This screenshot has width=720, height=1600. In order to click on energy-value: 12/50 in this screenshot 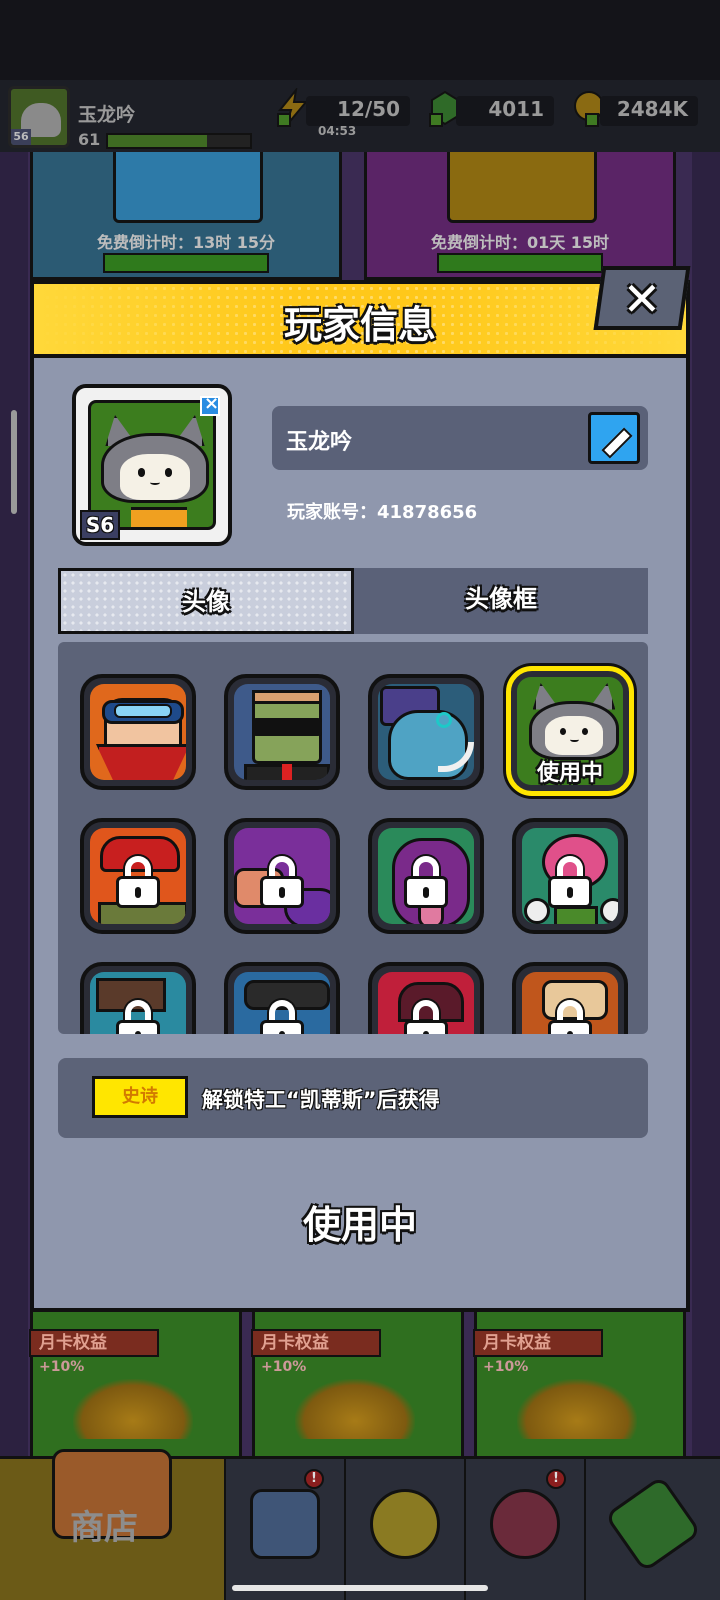, I will do `click(368, 109)`.